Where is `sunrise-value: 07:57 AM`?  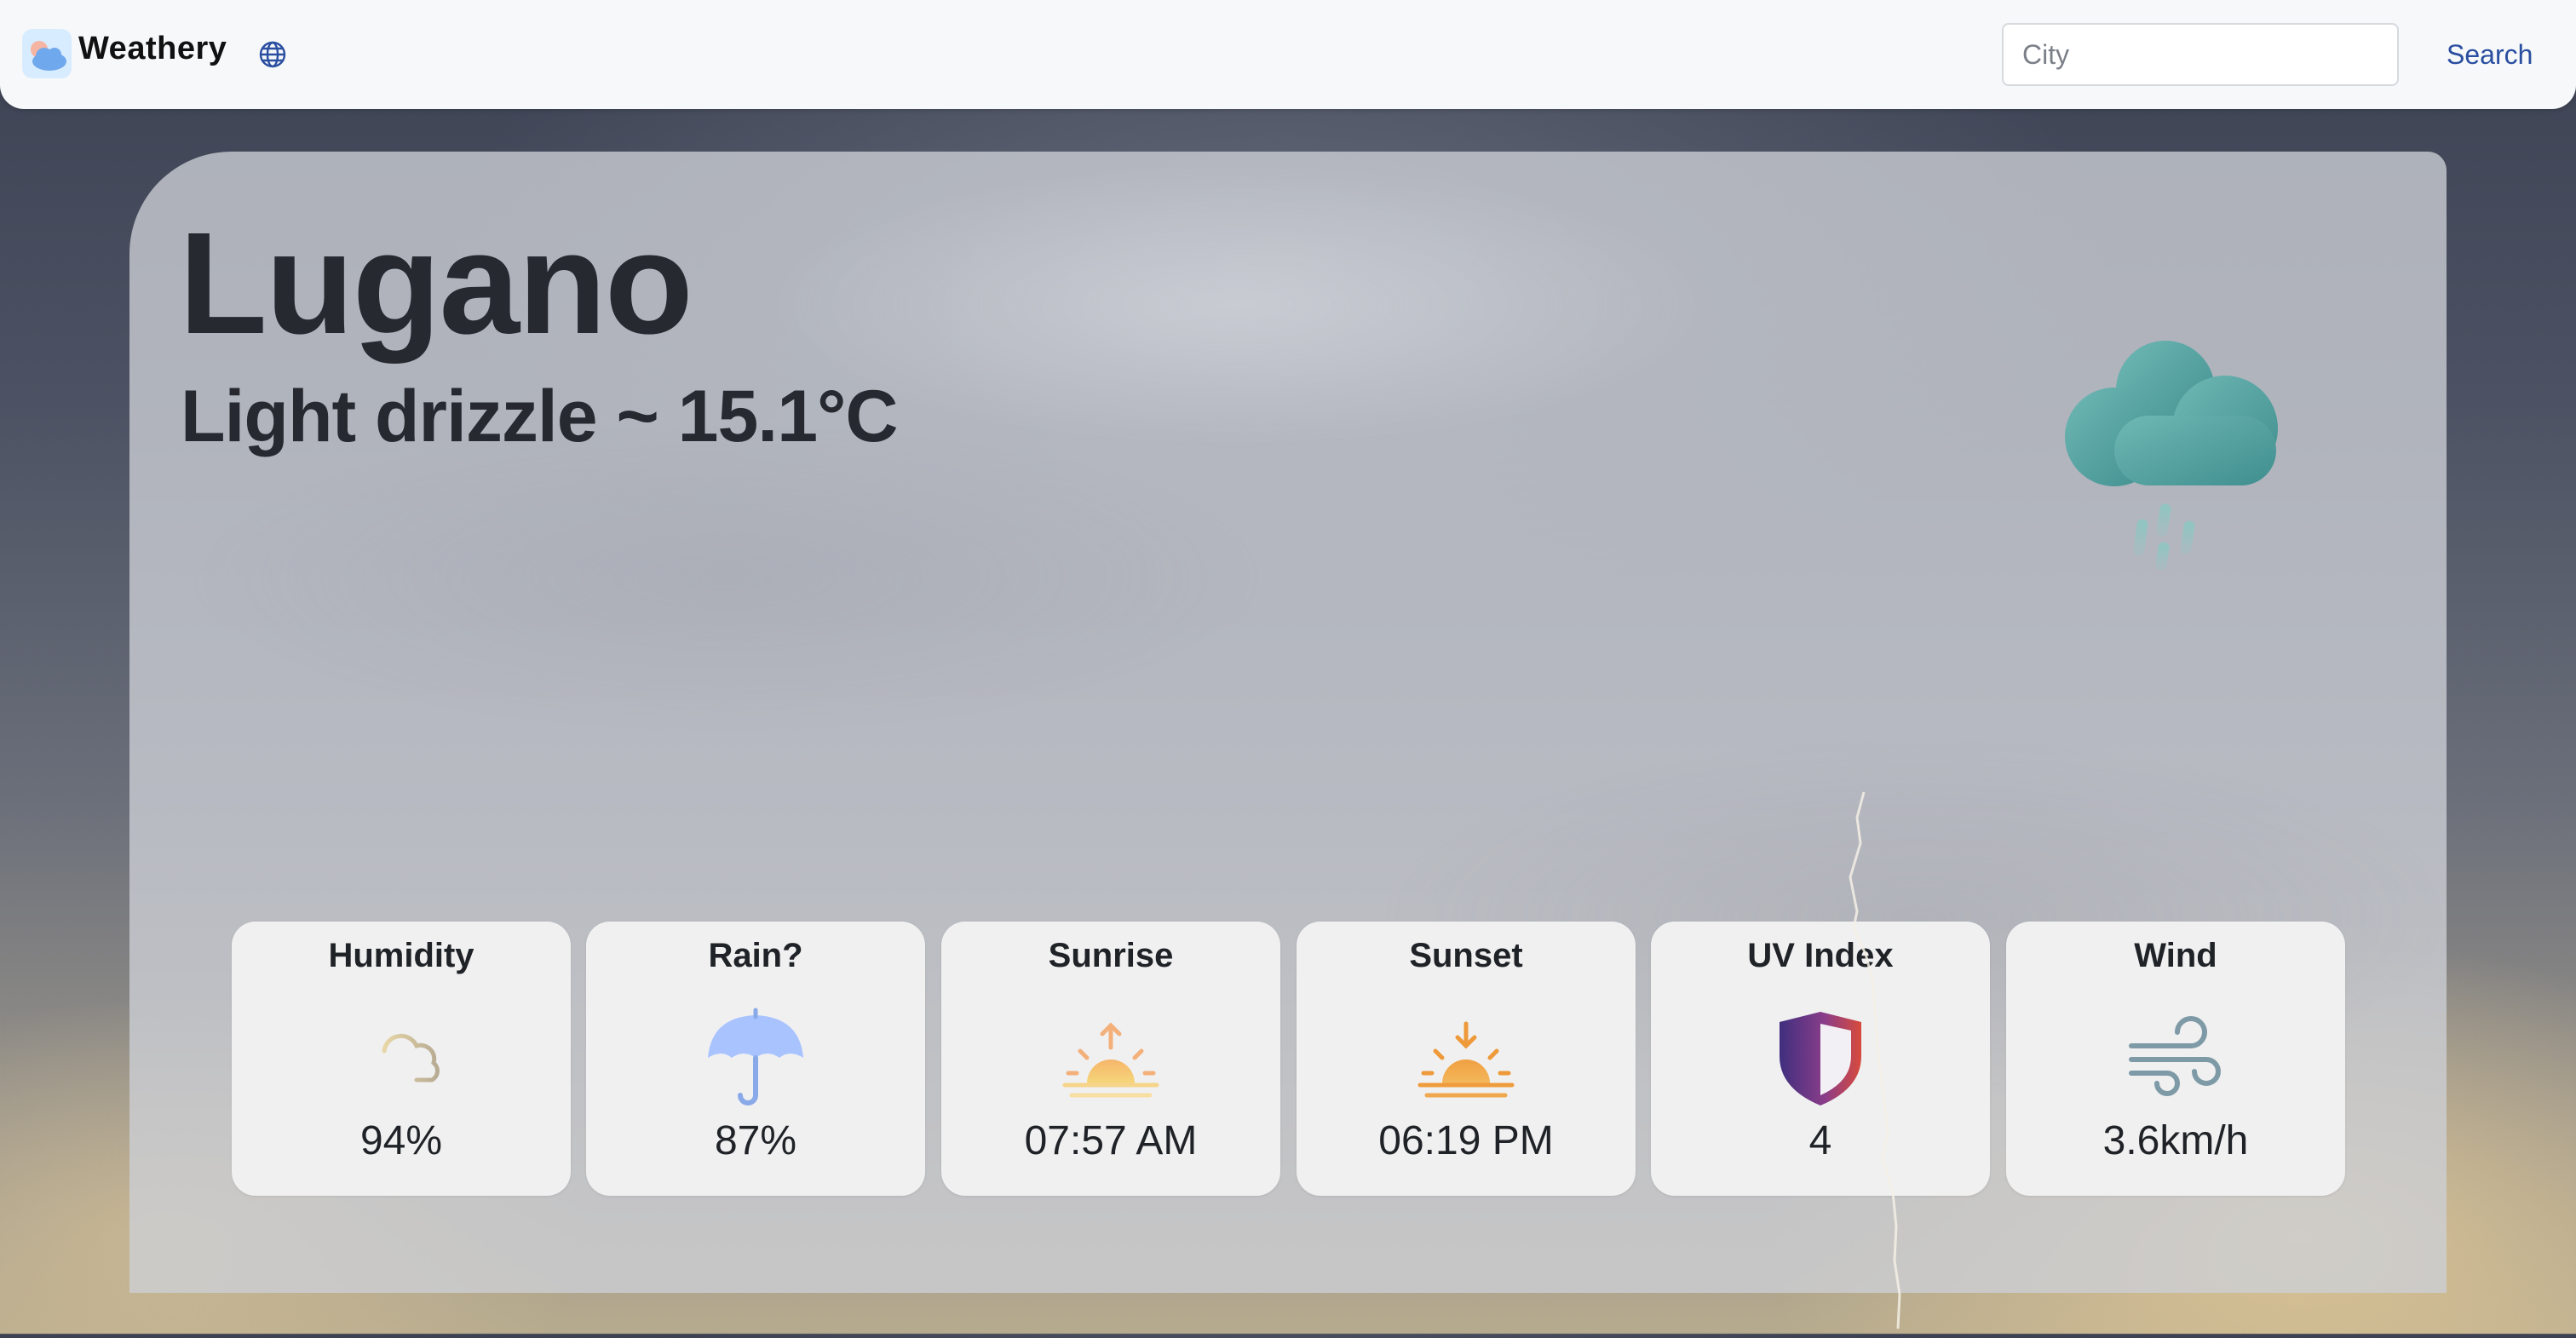 sunrise-value: 07:57 AM is located at coordinates (1111, 1140).